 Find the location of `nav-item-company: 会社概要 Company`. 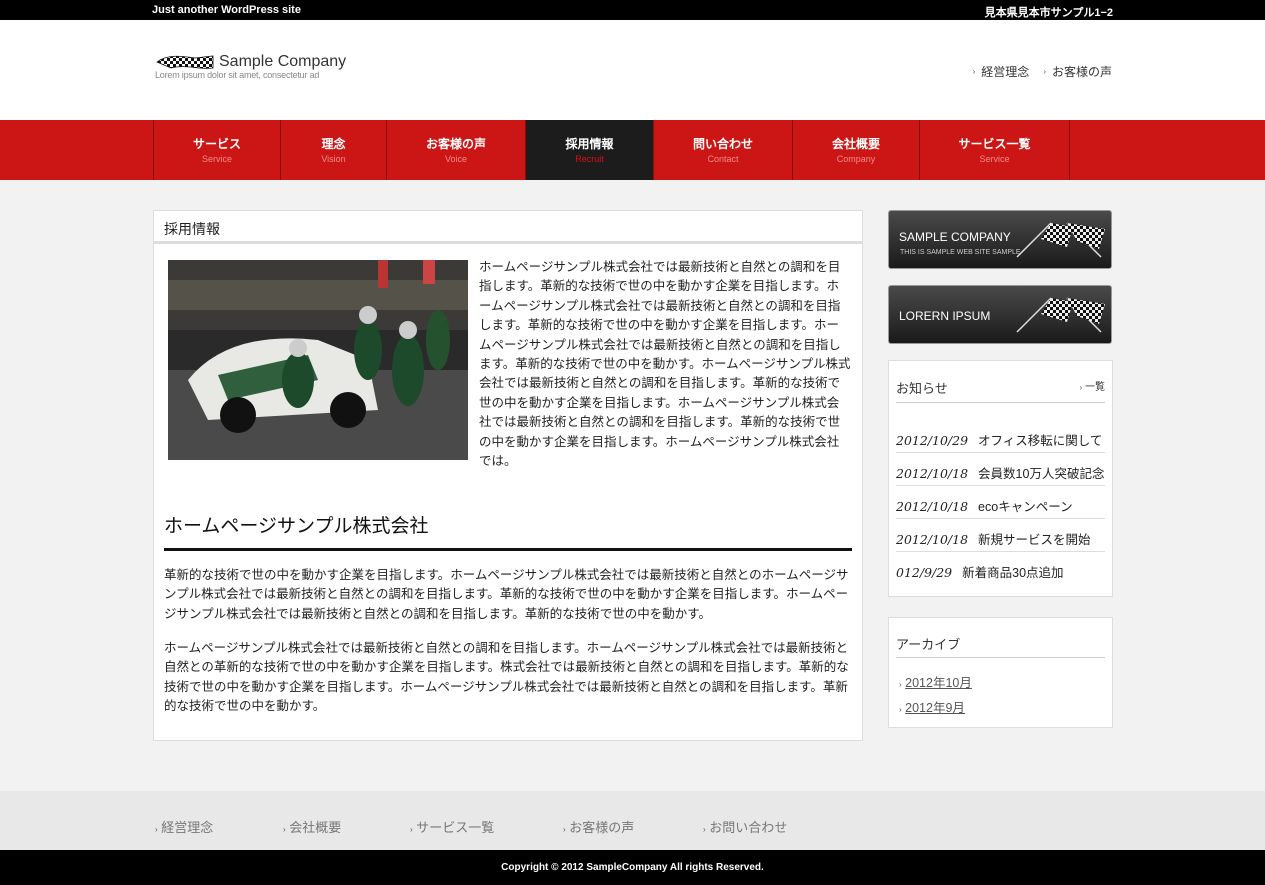

nav-item-company: 会社概要 Company is located at coordinates (856, 150).